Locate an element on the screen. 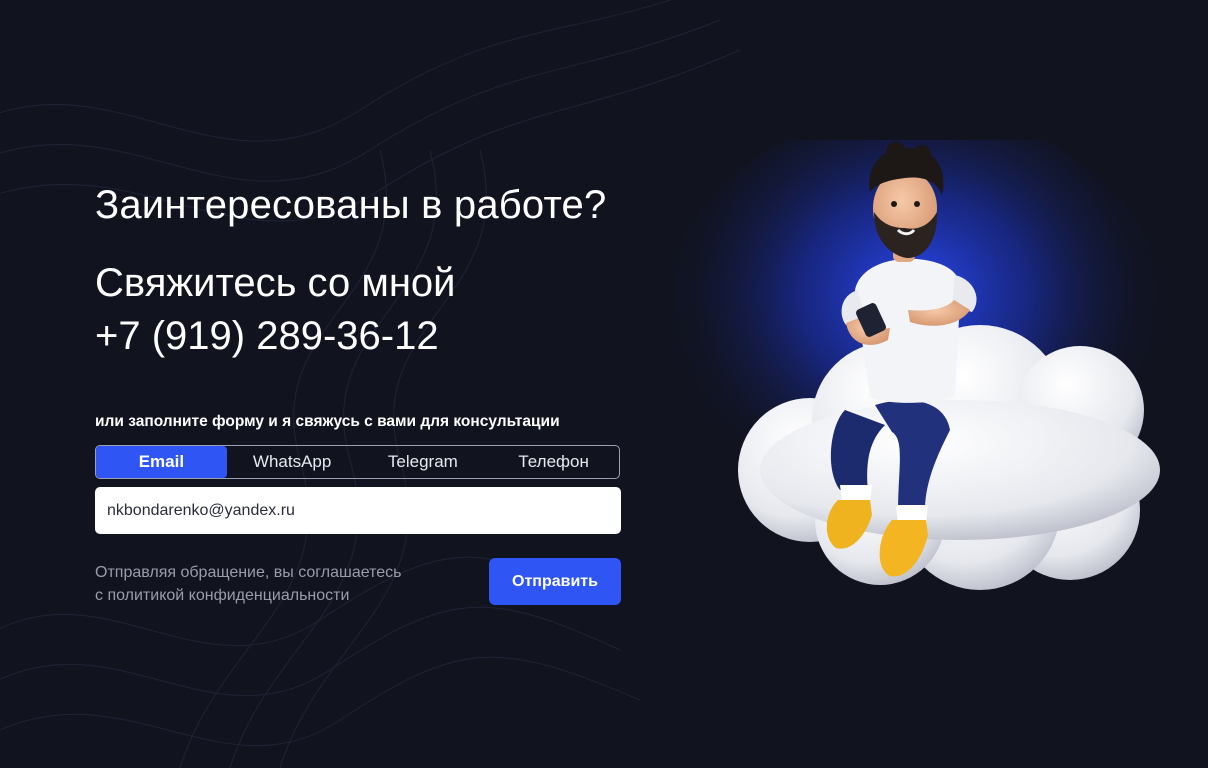 This screenshot has width=1208, height=768. tab-email: Email is located at coordinates (161, 462).